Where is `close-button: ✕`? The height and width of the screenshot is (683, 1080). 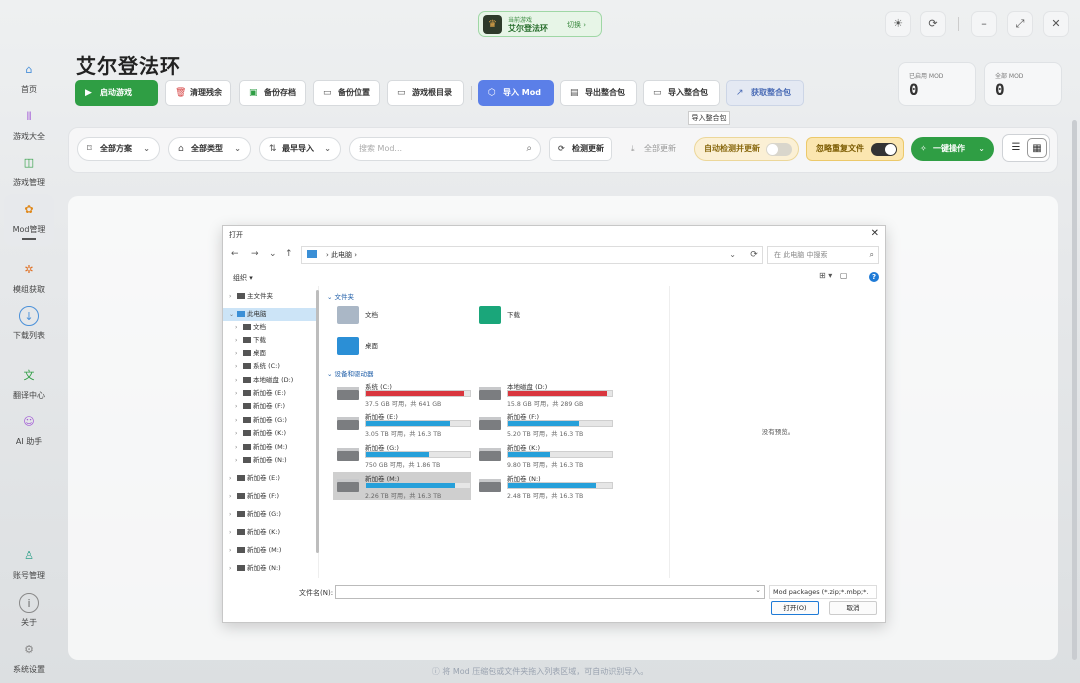 close-button: ✕ is located at coordinates (1056, 24).